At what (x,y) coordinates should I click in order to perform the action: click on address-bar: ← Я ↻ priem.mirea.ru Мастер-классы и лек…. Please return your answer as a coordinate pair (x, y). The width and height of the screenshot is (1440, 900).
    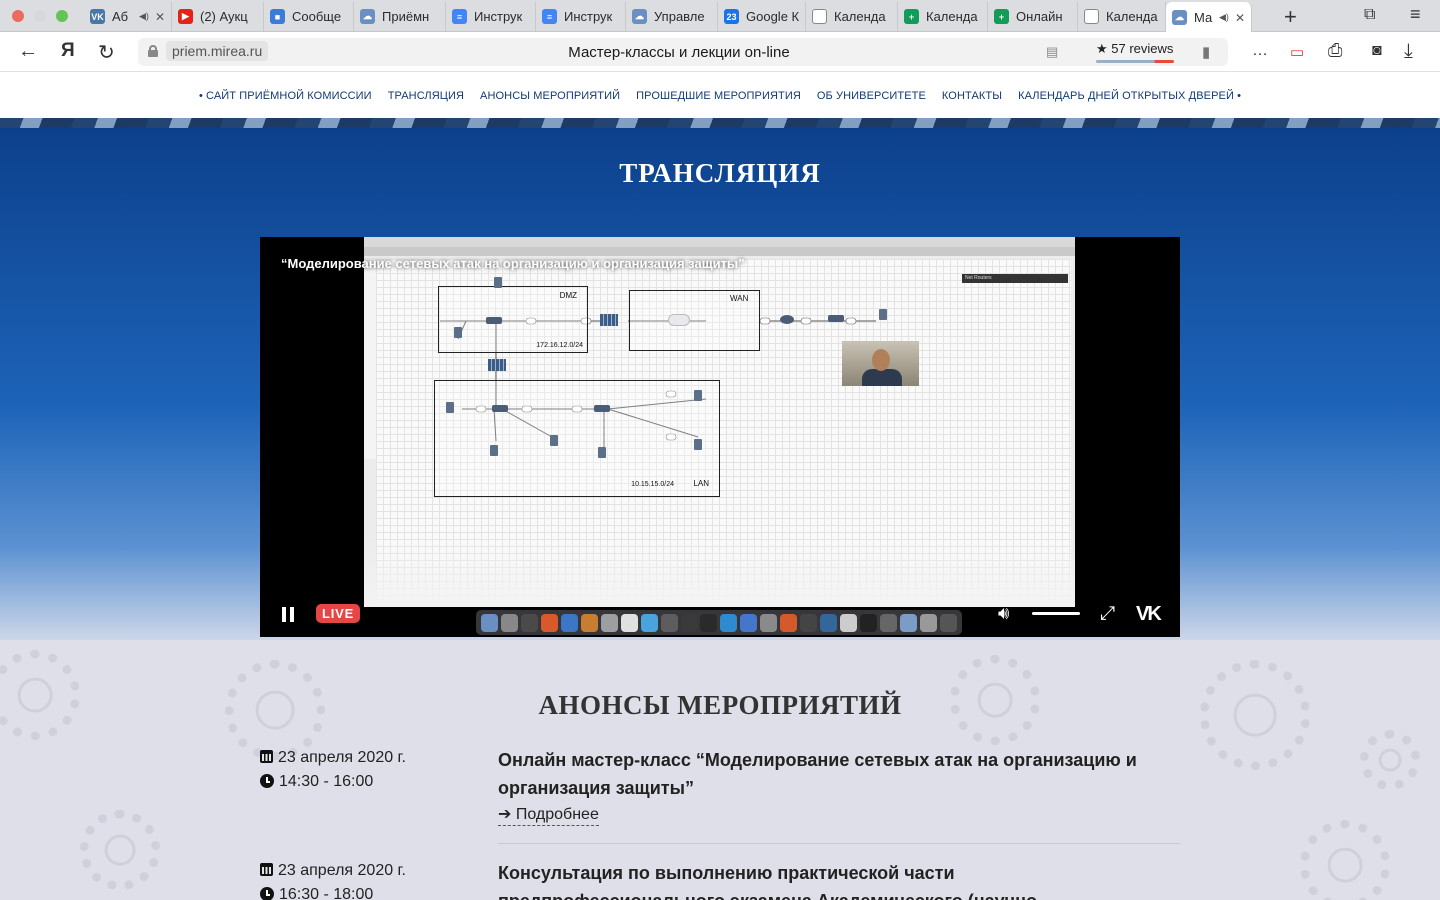
    Looking at the image, I should click on (720, 52).